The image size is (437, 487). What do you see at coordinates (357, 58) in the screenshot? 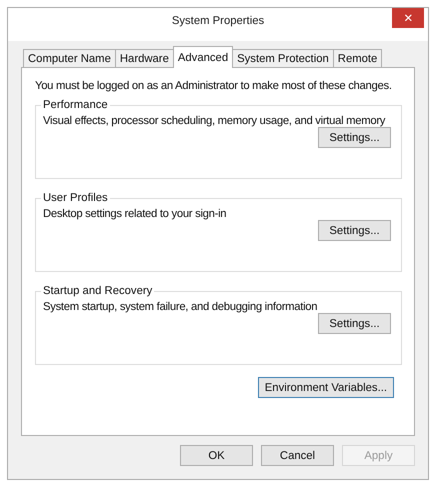
I see `tab: Remote` at bounding box center [357, 58].